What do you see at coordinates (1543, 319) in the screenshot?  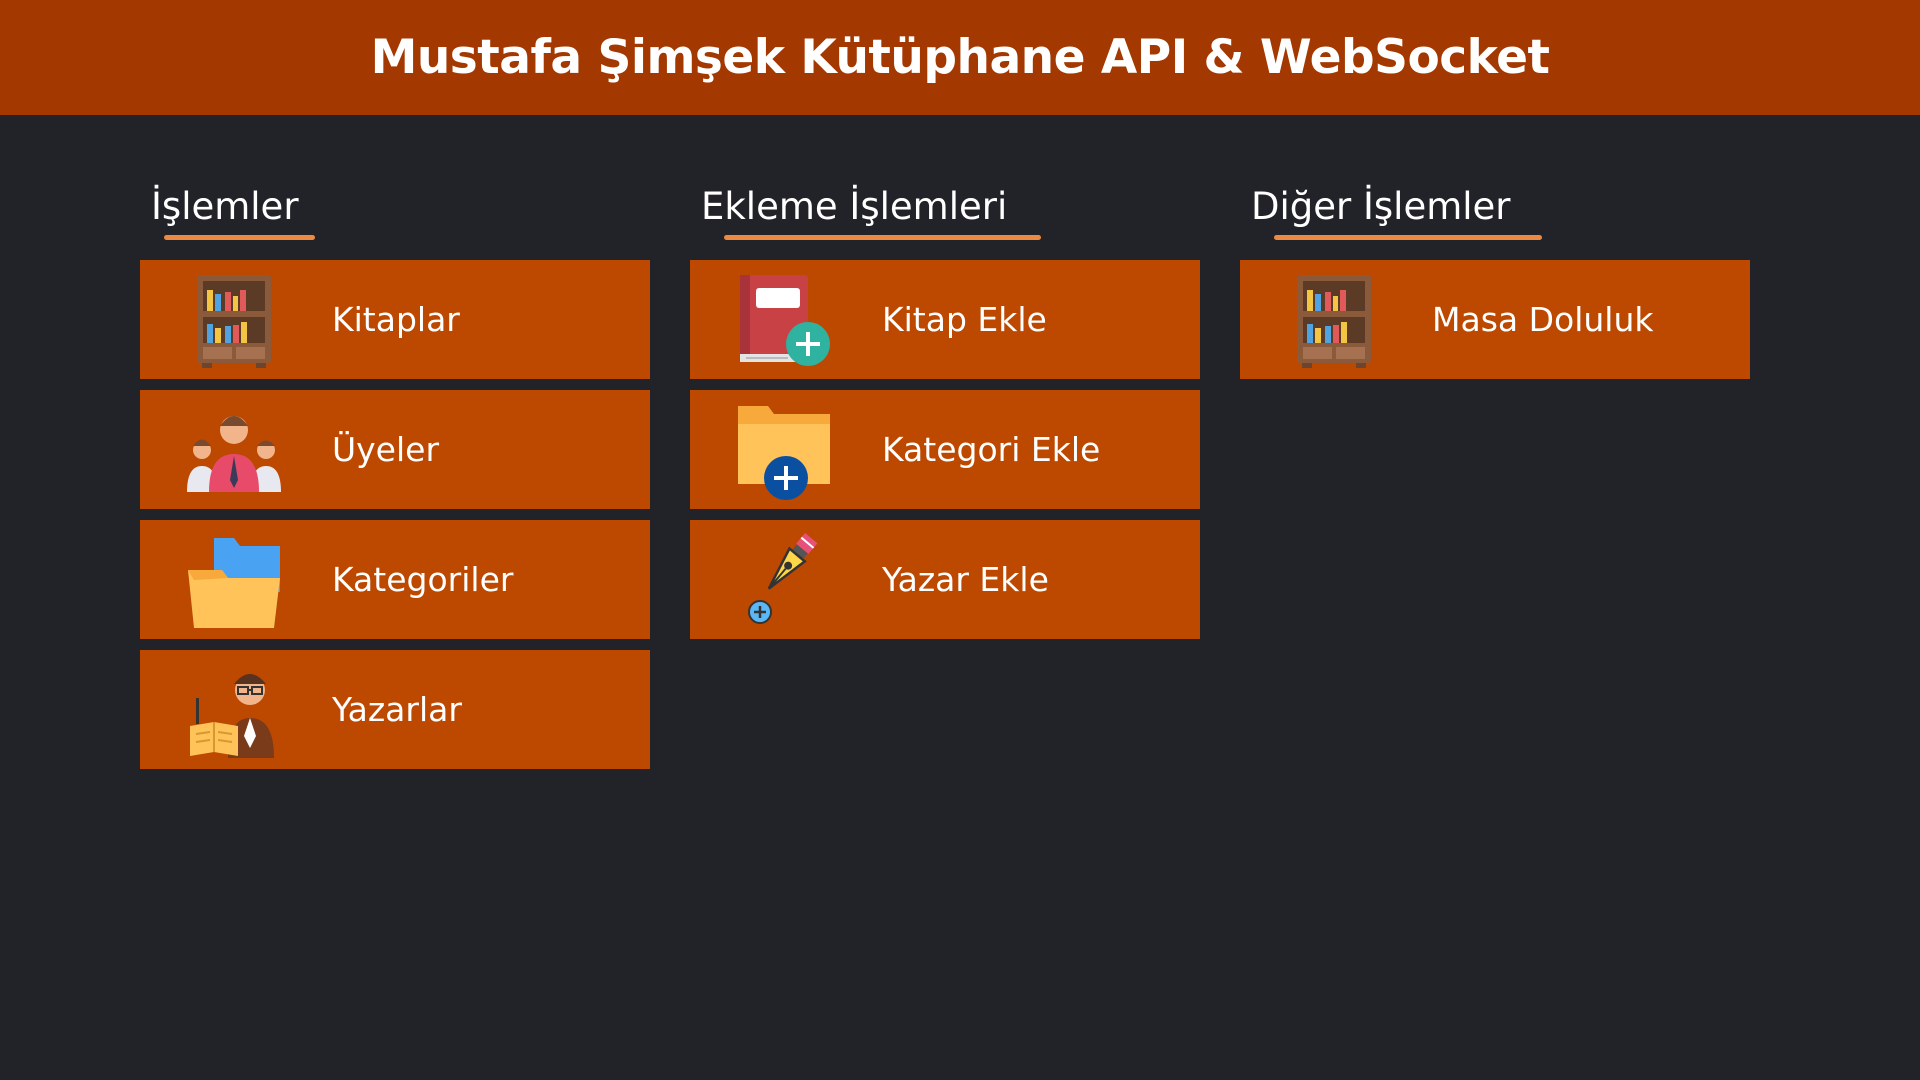 I see `menu-card-label: Masa Doluluk` at bounding box center [1543, 319].